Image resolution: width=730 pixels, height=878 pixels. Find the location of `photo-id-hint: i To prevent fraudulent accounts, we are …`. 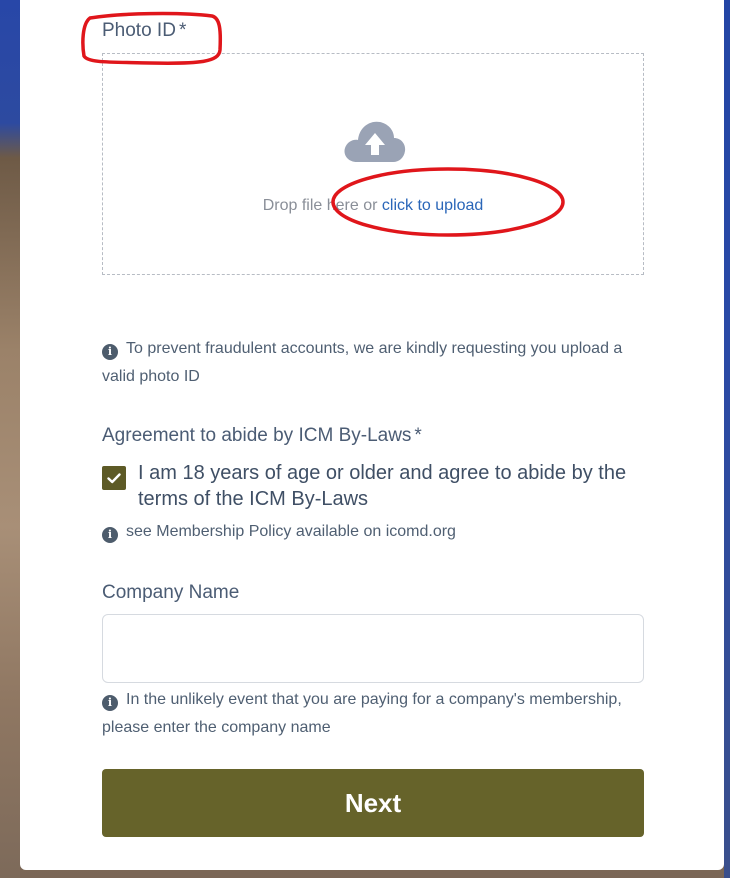

photo-id-hint: i To prevent fraudulent accounts, we are … is located at coordinates (374, 363).